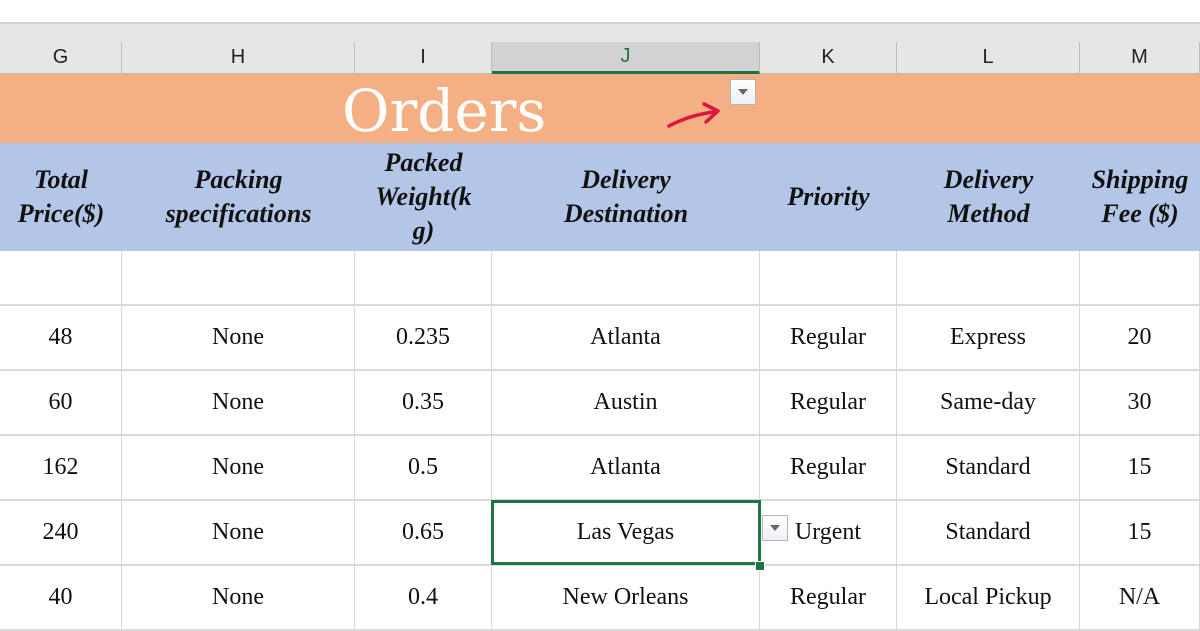  I want to click on cell-total-price: 162, so click(61, 467).